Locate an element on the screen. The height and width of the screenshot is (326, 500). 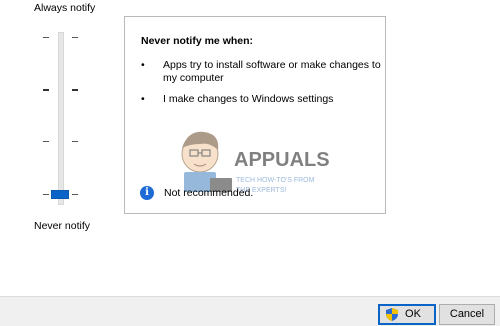
uac-shield-icon is located at coordinates (392, 314).